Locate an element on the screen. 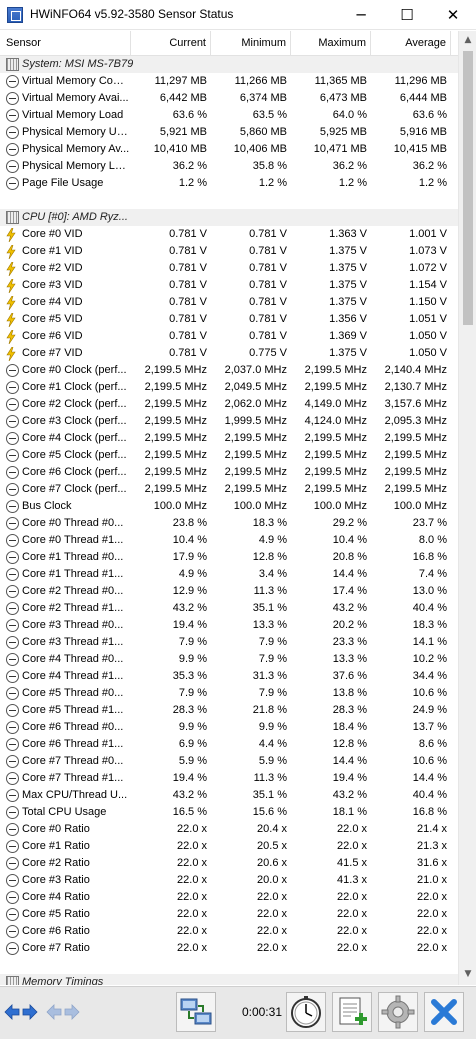 The height and width of the screenshot is (1039, 476). sensor-name: Bus Clock is located at coordinates (47, 506).